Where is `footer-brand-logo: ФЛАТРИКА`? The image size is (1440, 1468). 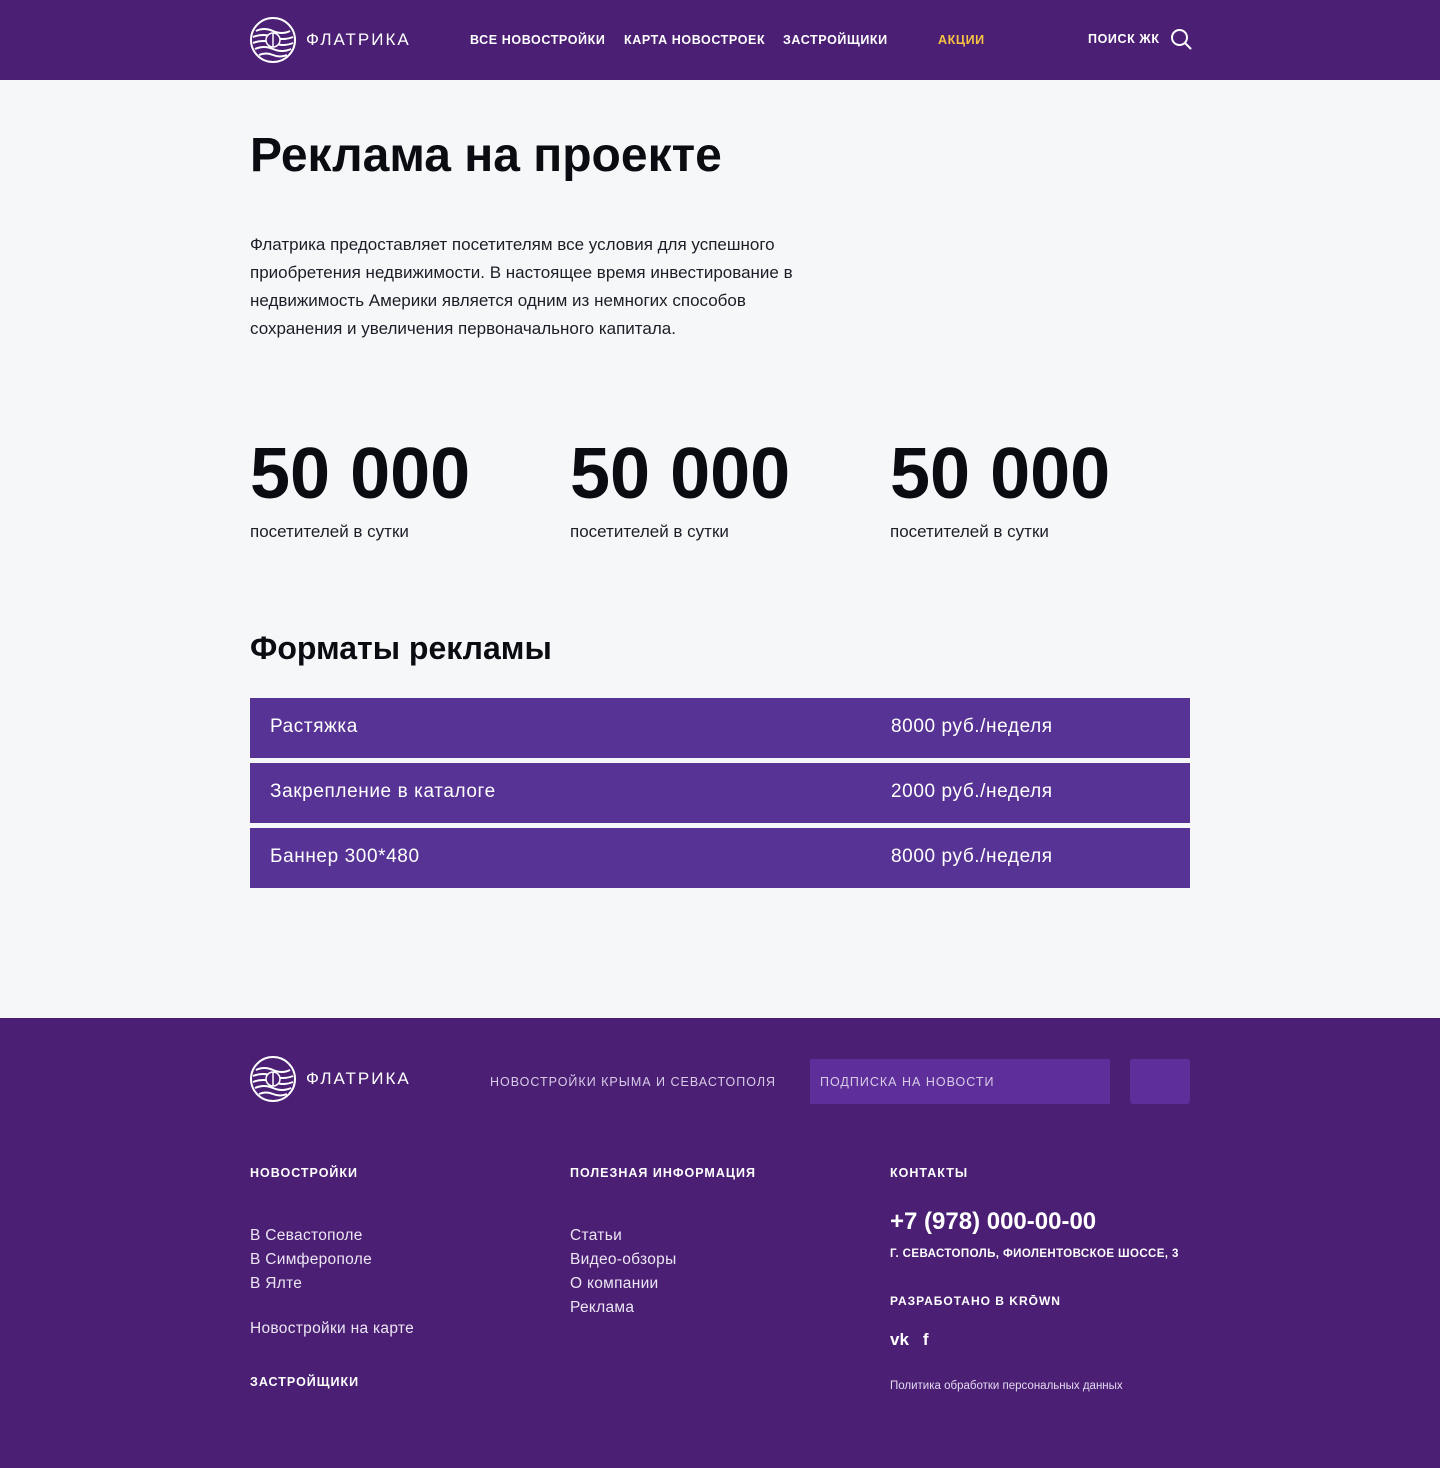
footer-brand-logo: ФЛАТРИКА is located at coordinates (330, 1079).